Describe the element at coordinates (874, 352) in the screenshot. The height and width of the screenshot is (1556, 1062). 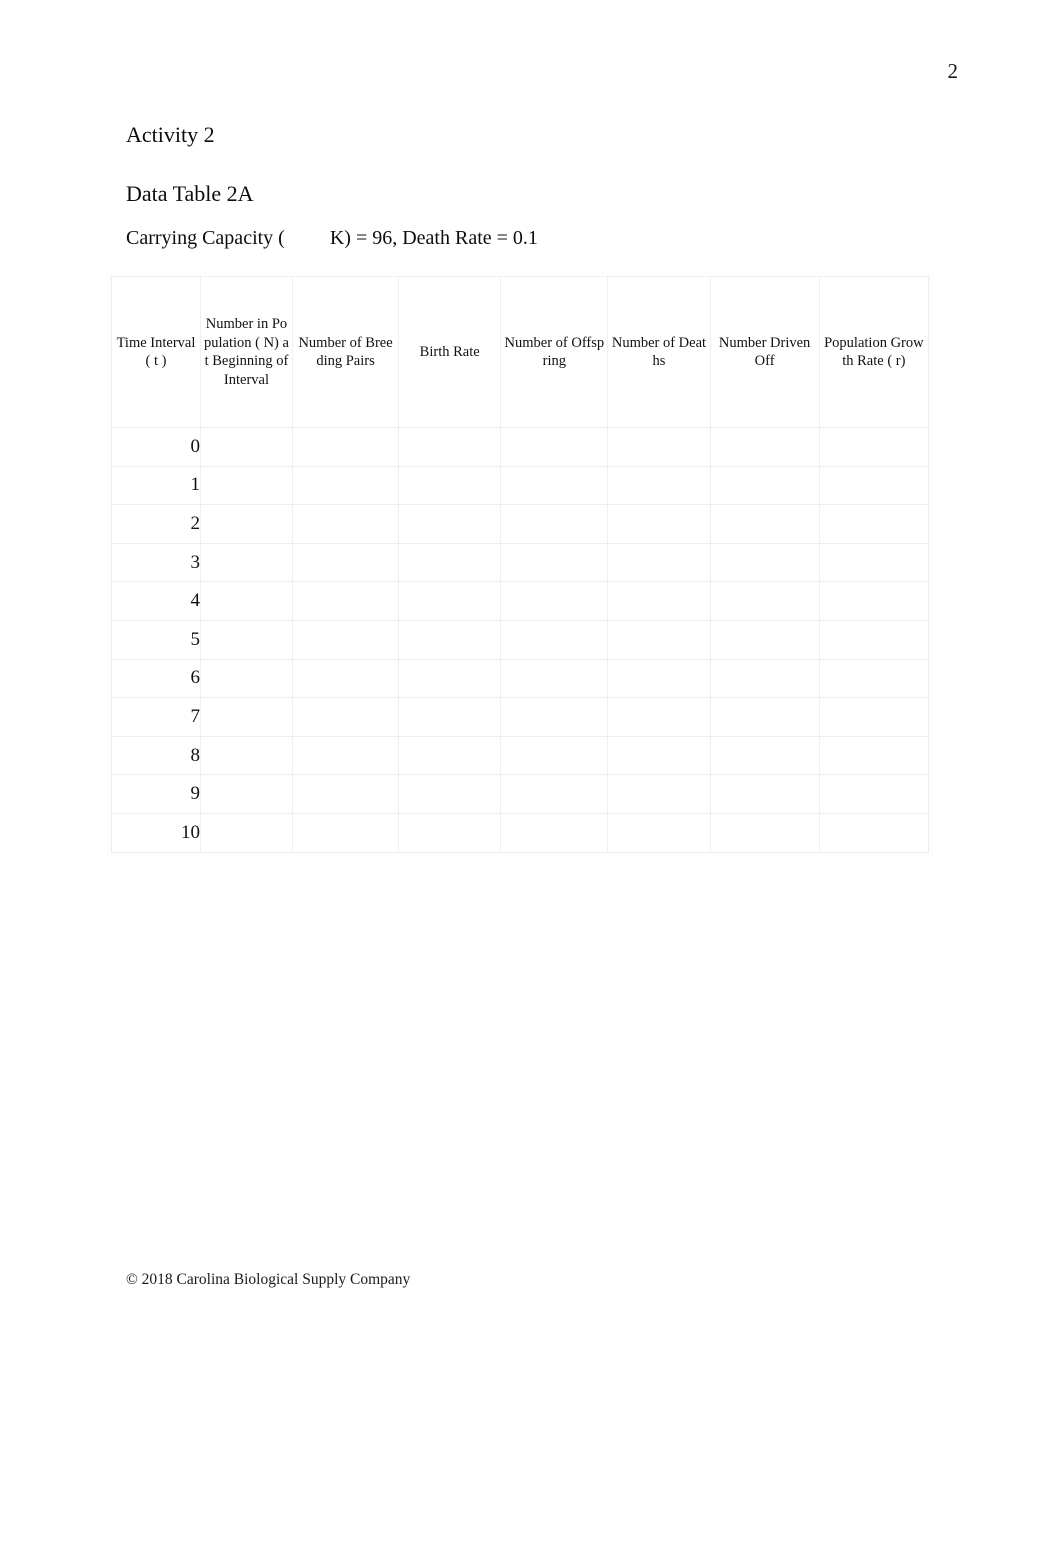
I see `column-header-growth-rate: Population Growth Rate ( r)` at that location.